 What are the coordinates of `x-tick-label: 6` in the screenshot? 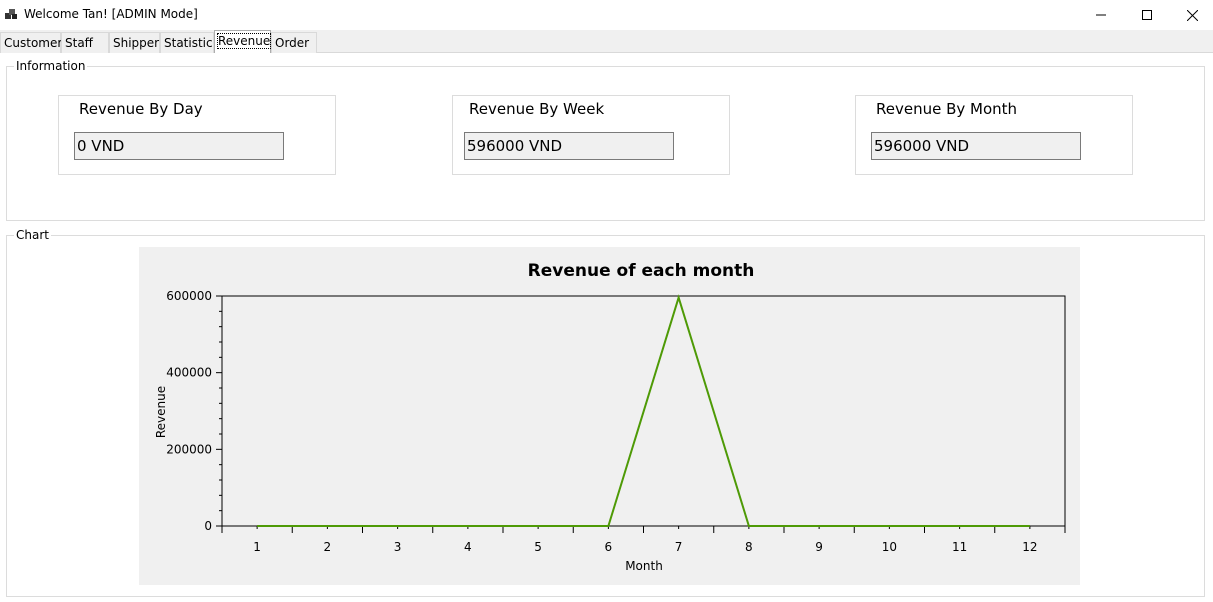 It's located at (609, 547).